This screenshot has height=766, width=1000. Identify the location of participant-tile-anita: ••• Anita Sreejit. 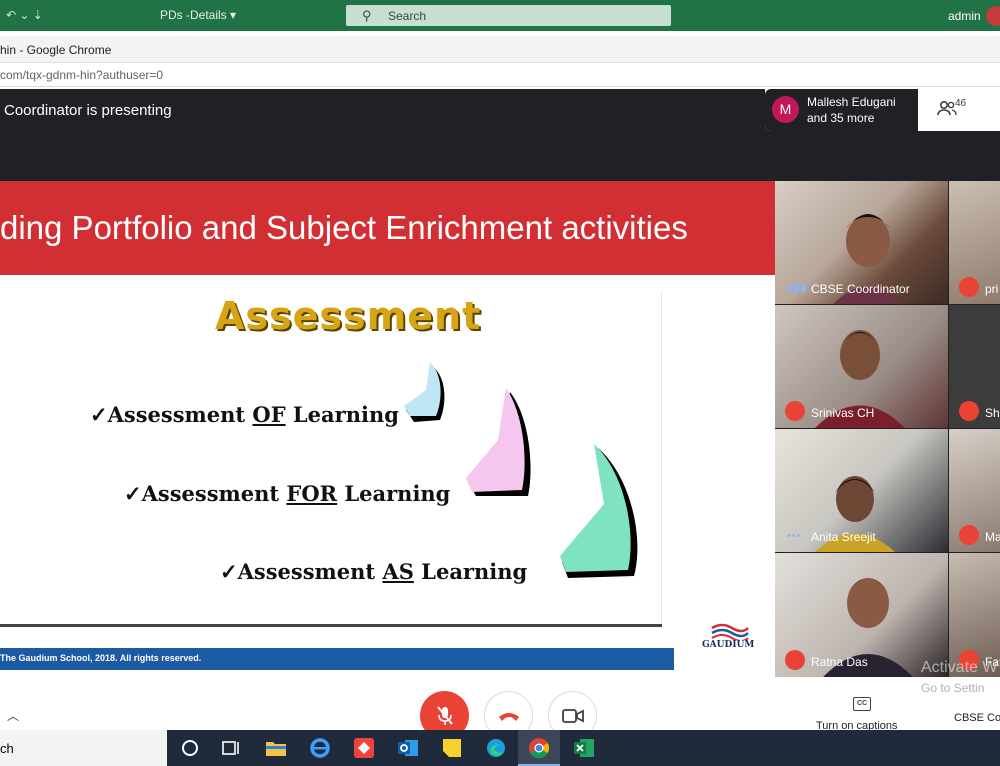
(861, 490).